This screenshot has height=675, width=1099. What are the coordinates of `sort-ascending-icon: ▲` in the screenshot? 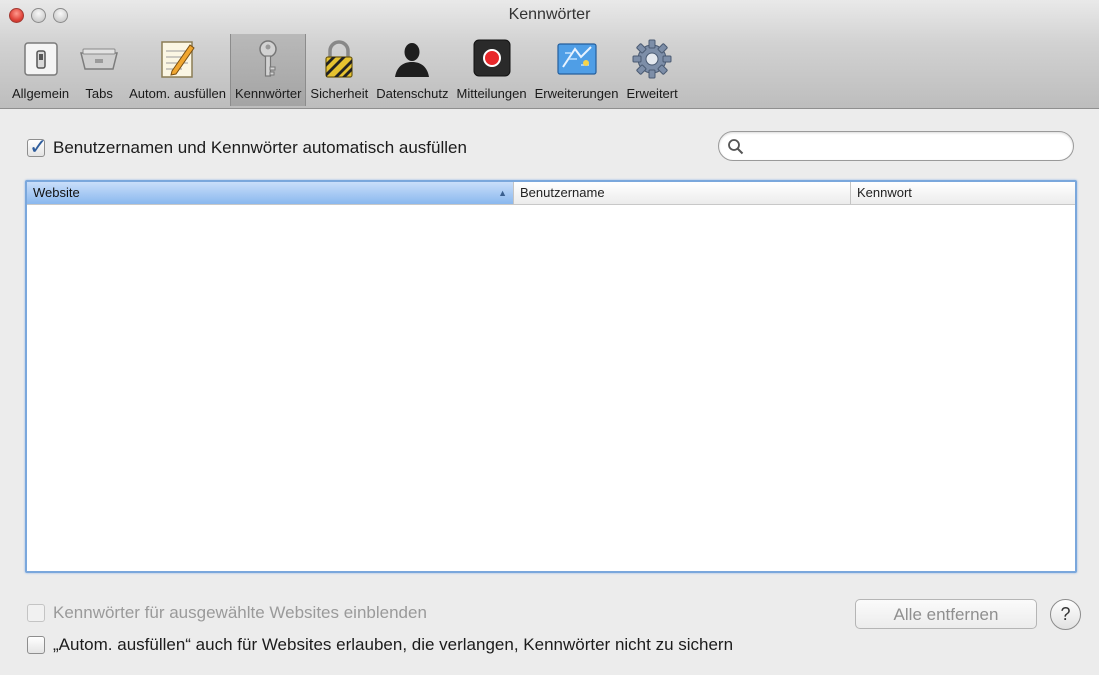 It's located at (502, 193).